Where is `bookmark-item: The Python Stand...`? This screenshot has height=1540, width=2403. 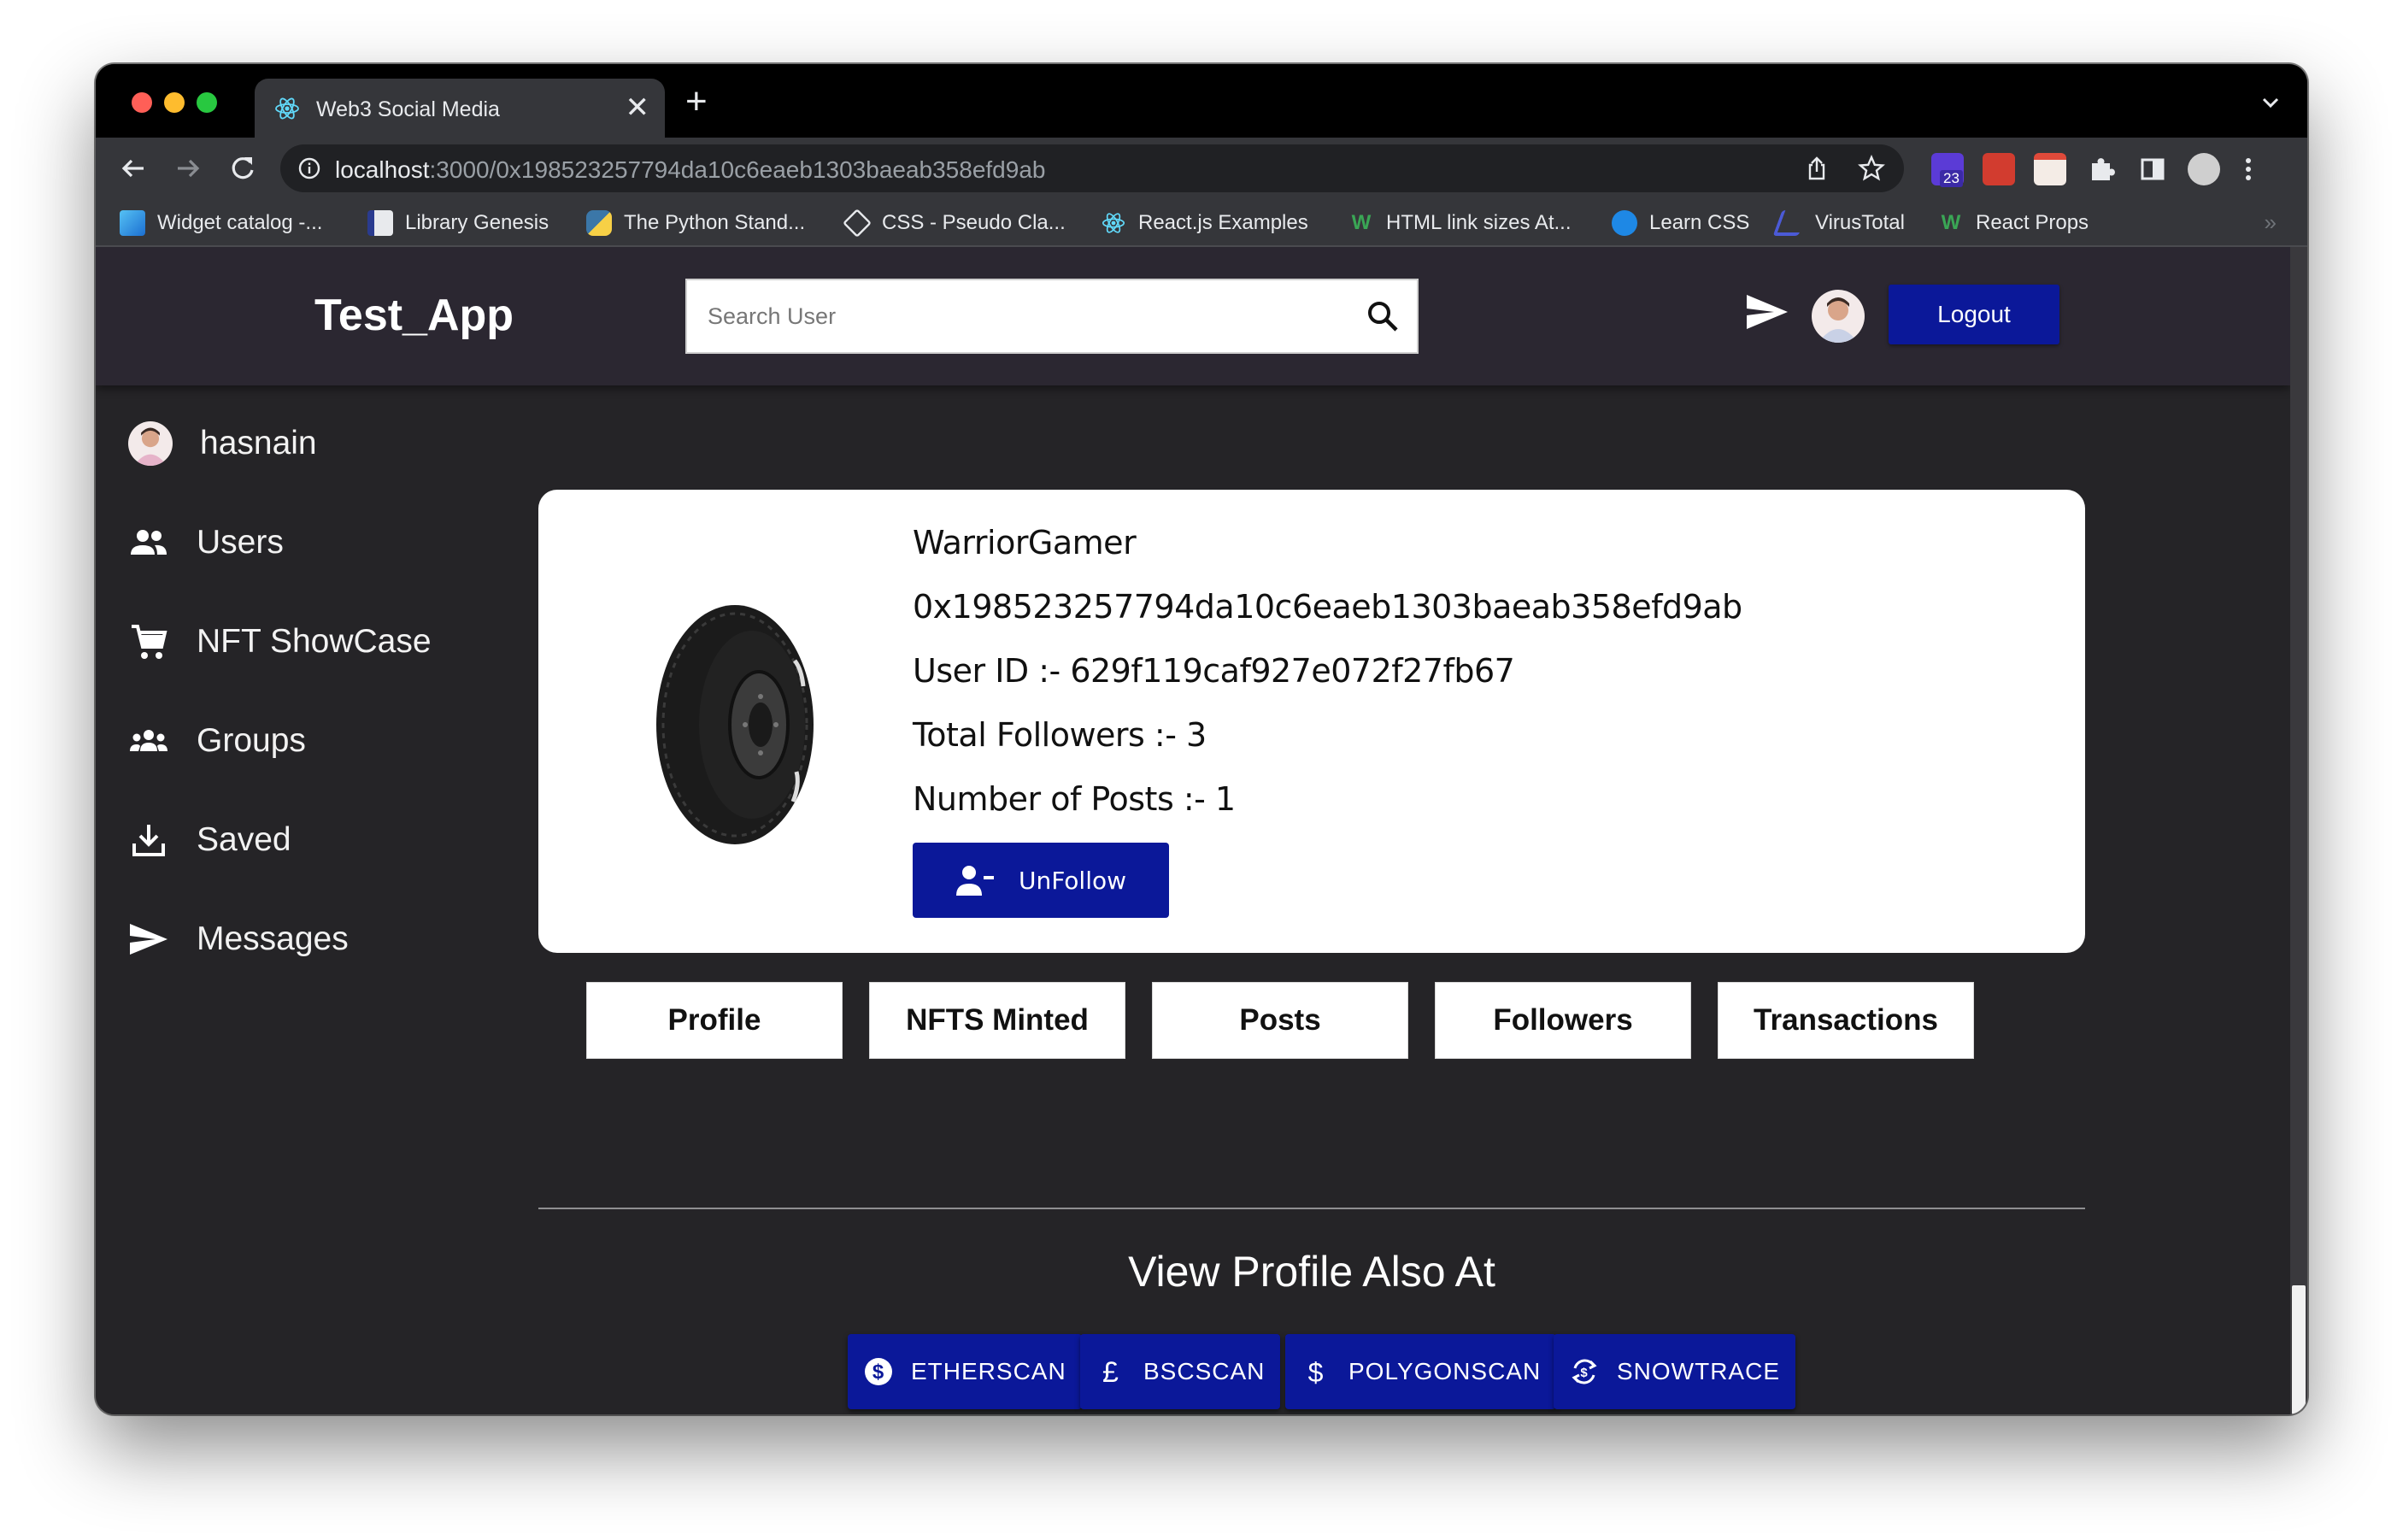
bookmark-item: The Python Stand... is located at coordinates (695, 223).